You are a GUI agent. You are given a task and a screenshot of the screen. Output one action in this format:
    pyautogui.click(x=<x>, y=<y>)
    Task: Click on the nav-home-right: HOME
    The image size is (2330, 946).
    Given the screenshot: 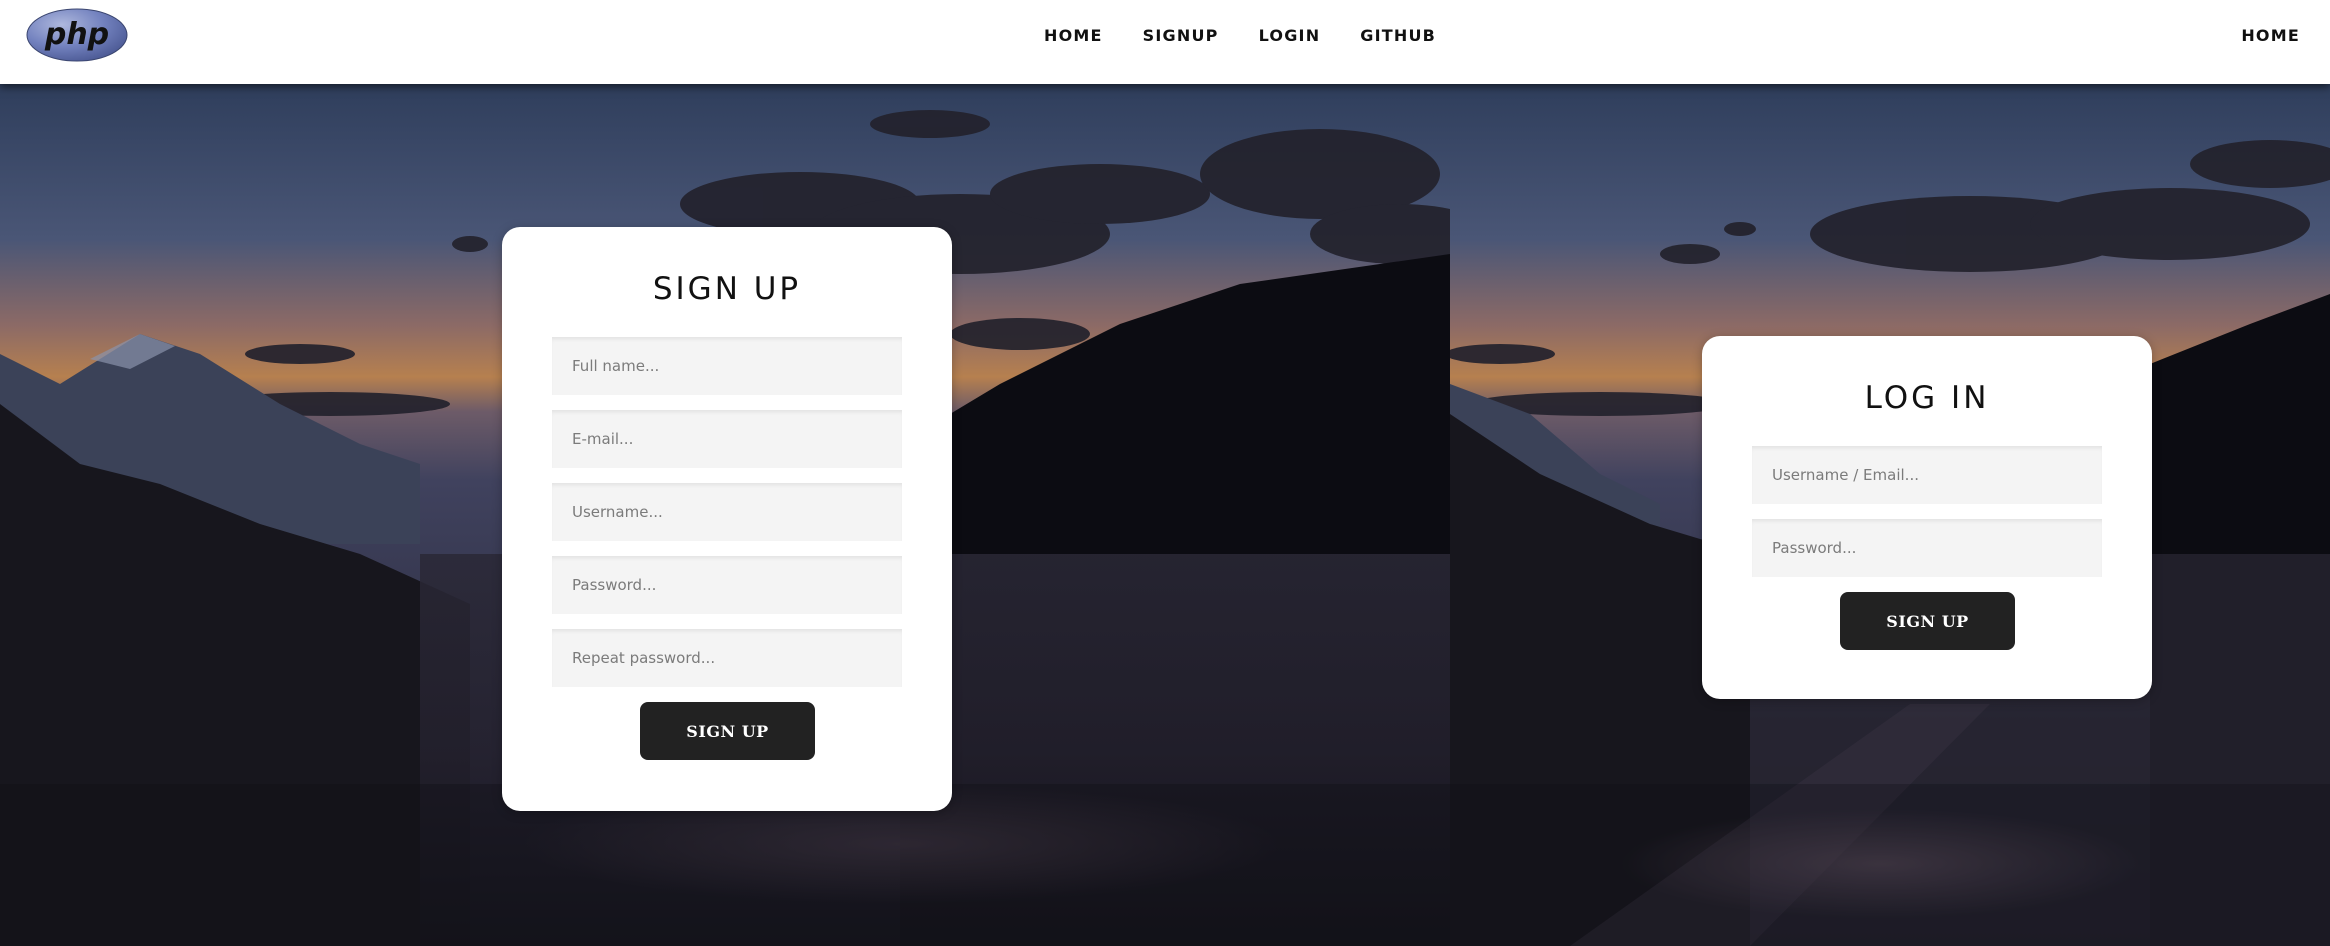 What is the action you would take?
    pyautogui.click(x=2270, y=35)
    